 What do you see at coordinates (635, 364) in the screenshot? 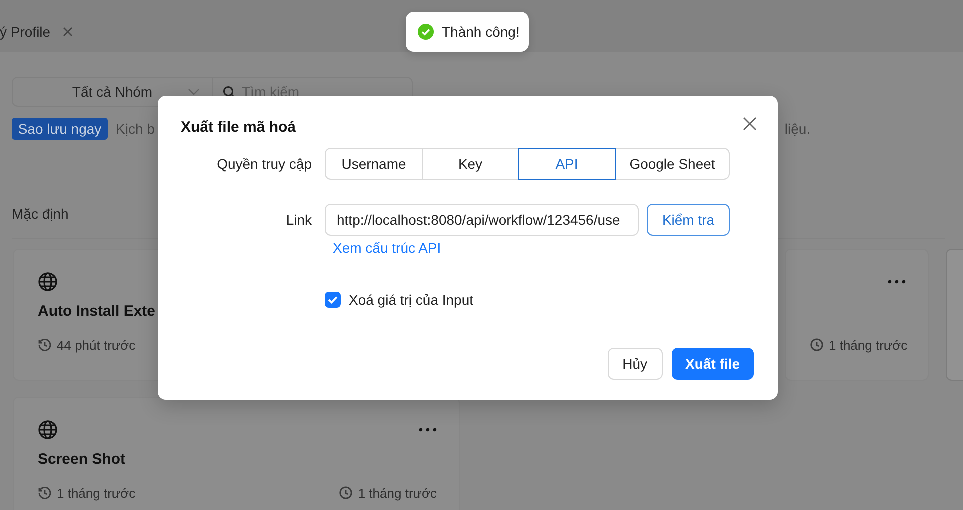
I see `cancel-button: Hủy` at bounding box center [635, 364].